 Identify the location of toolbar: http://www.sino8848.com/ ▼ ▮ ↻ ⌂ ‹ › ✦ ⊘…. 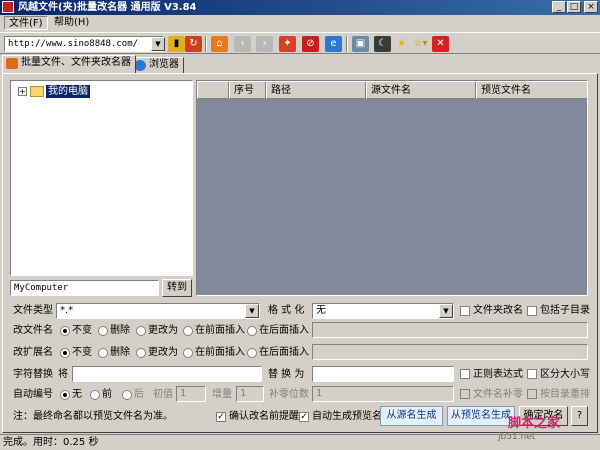
(300, 43).